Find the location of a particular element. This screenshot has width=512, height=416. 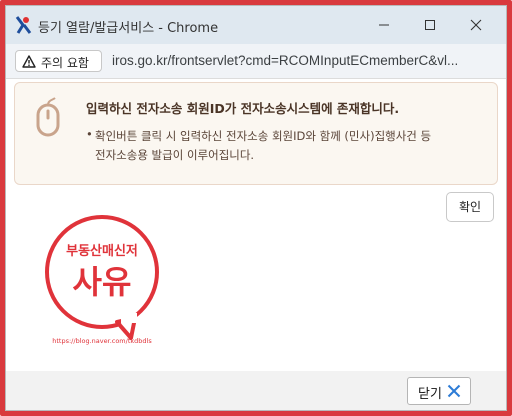

security-warning-chip: 주의 요함 is located at coordinates (58, 61).